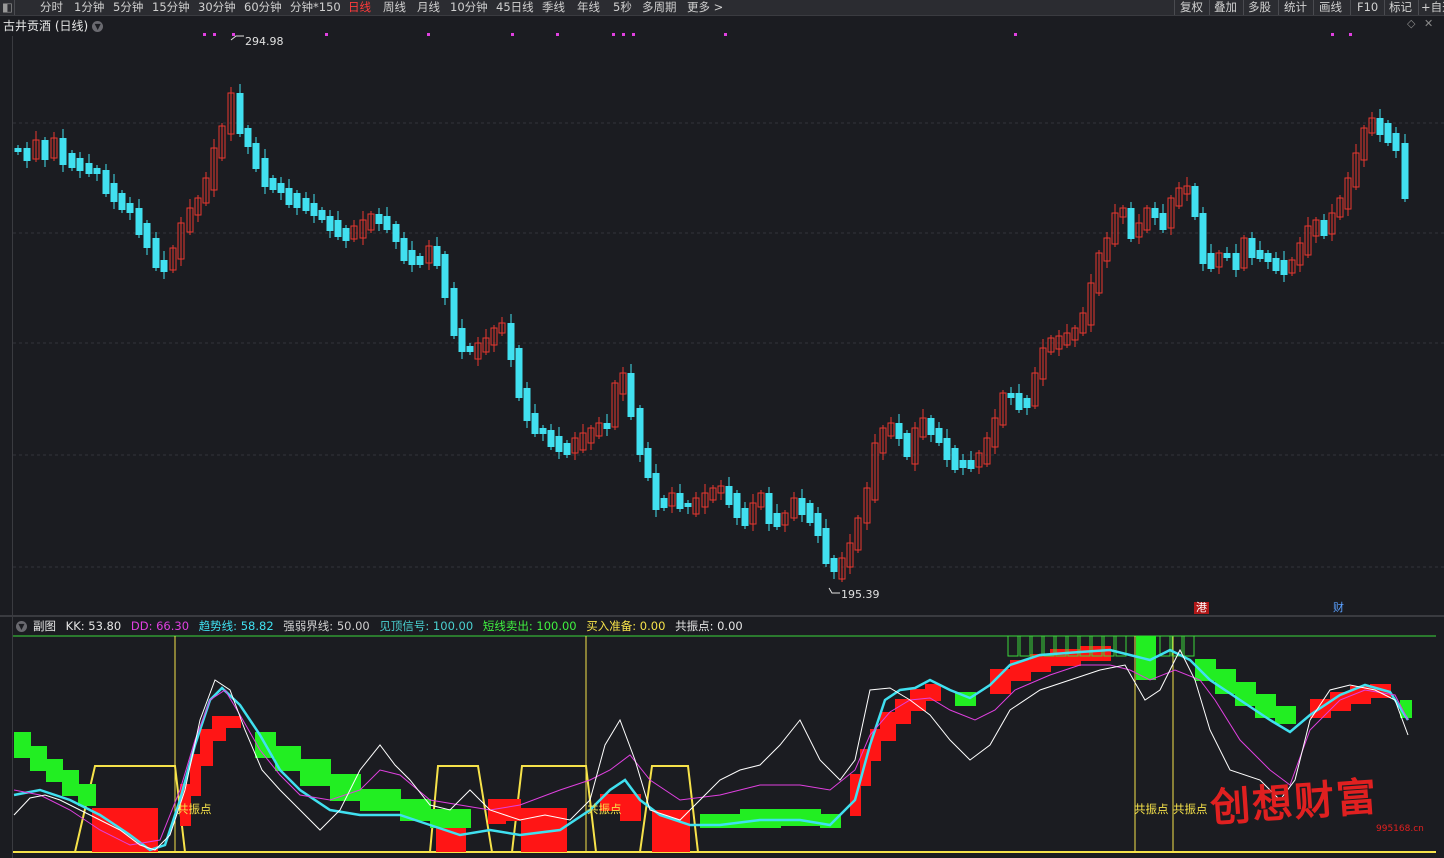  I want to click on low-pointer, so click(834, 590).